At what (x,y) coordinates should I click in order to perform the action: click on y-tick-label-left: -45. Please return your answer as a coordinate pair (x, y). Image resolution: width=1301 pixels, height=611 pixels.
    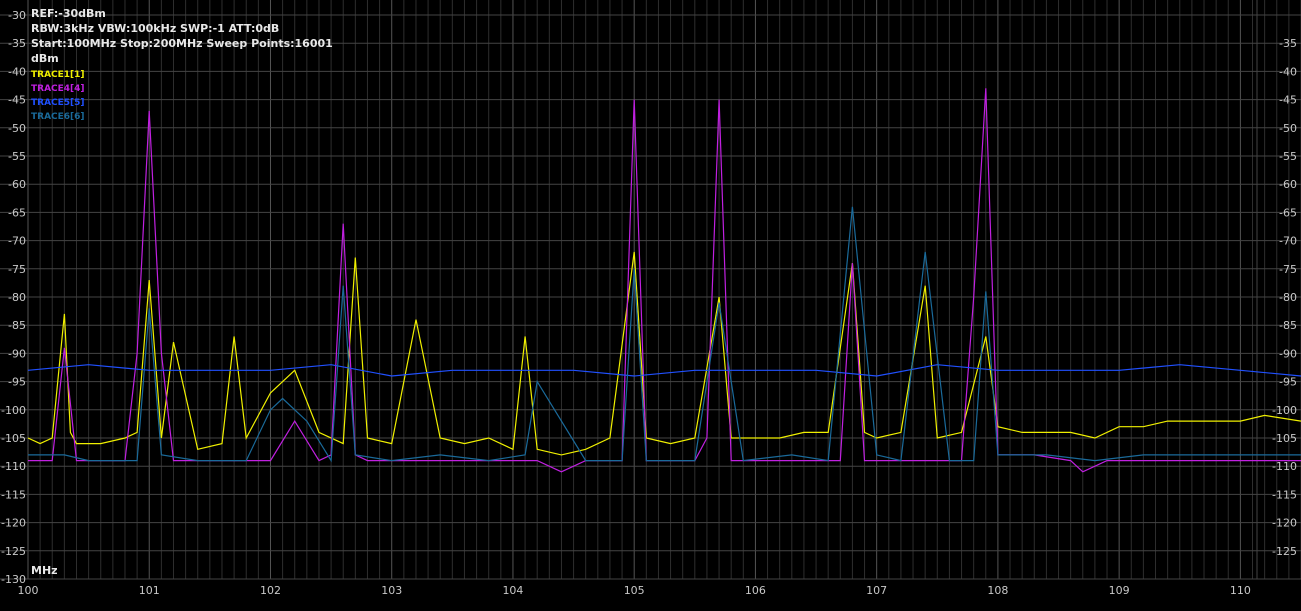
    Looking at the image, I should click on (17, 100).